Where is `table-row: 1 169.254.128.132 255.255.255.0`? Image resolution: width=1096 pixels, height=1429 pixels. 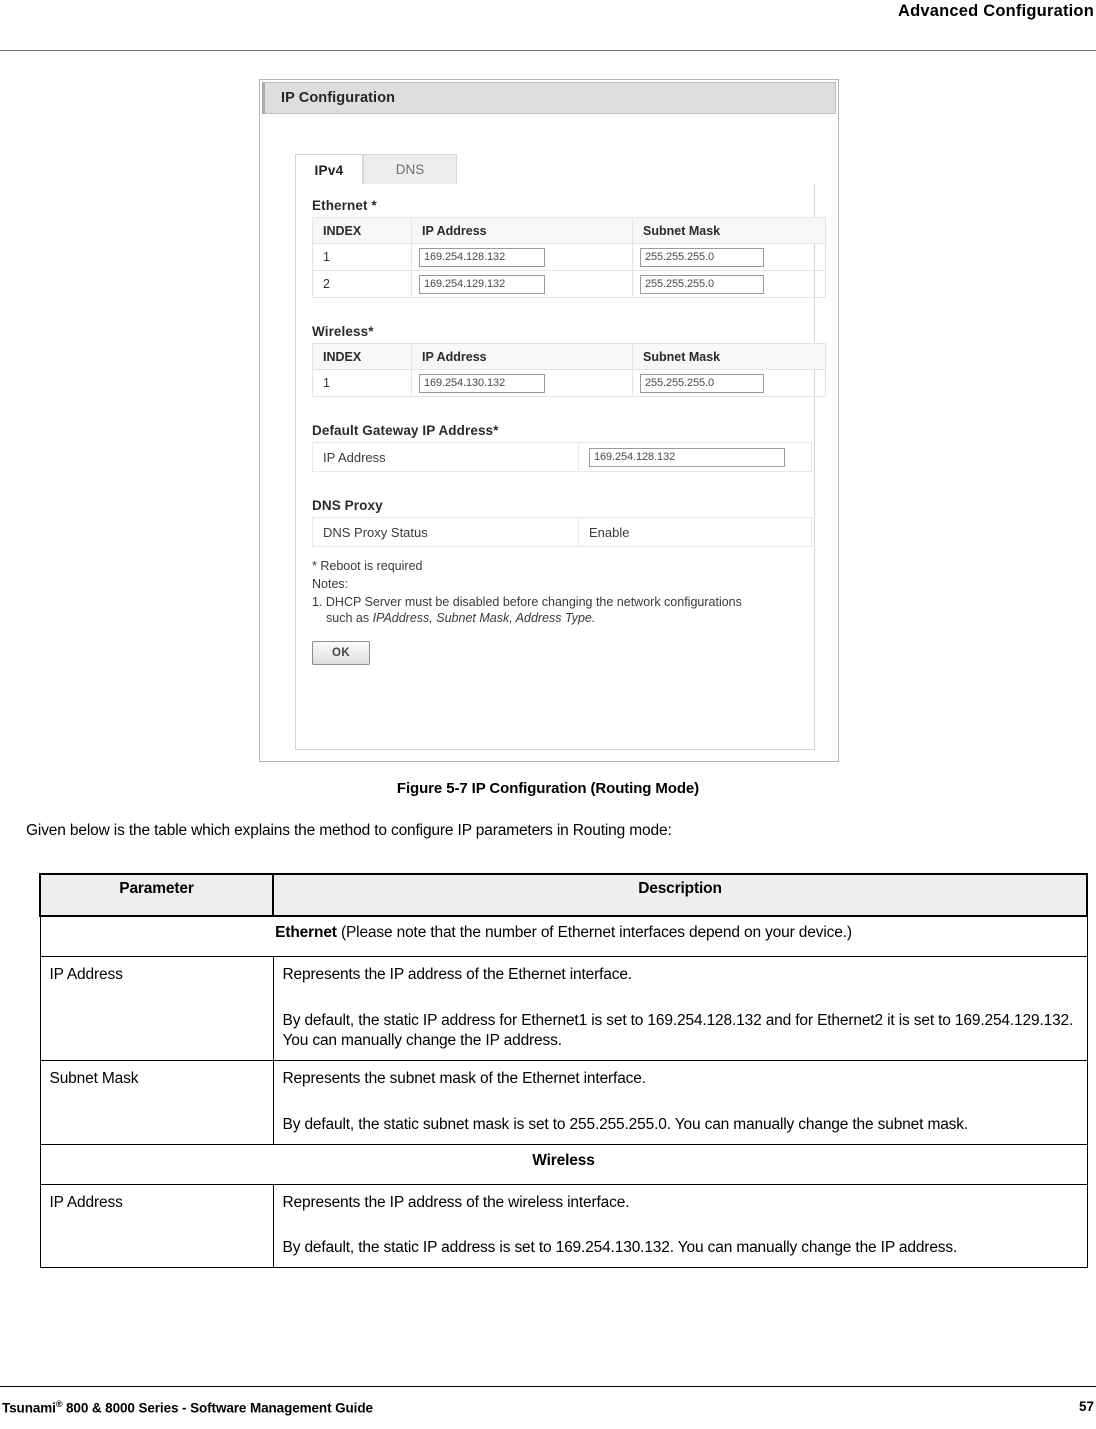
table-row: 1 169.254.128.132 255.255.255.0 is located at coordinates (569, 257).